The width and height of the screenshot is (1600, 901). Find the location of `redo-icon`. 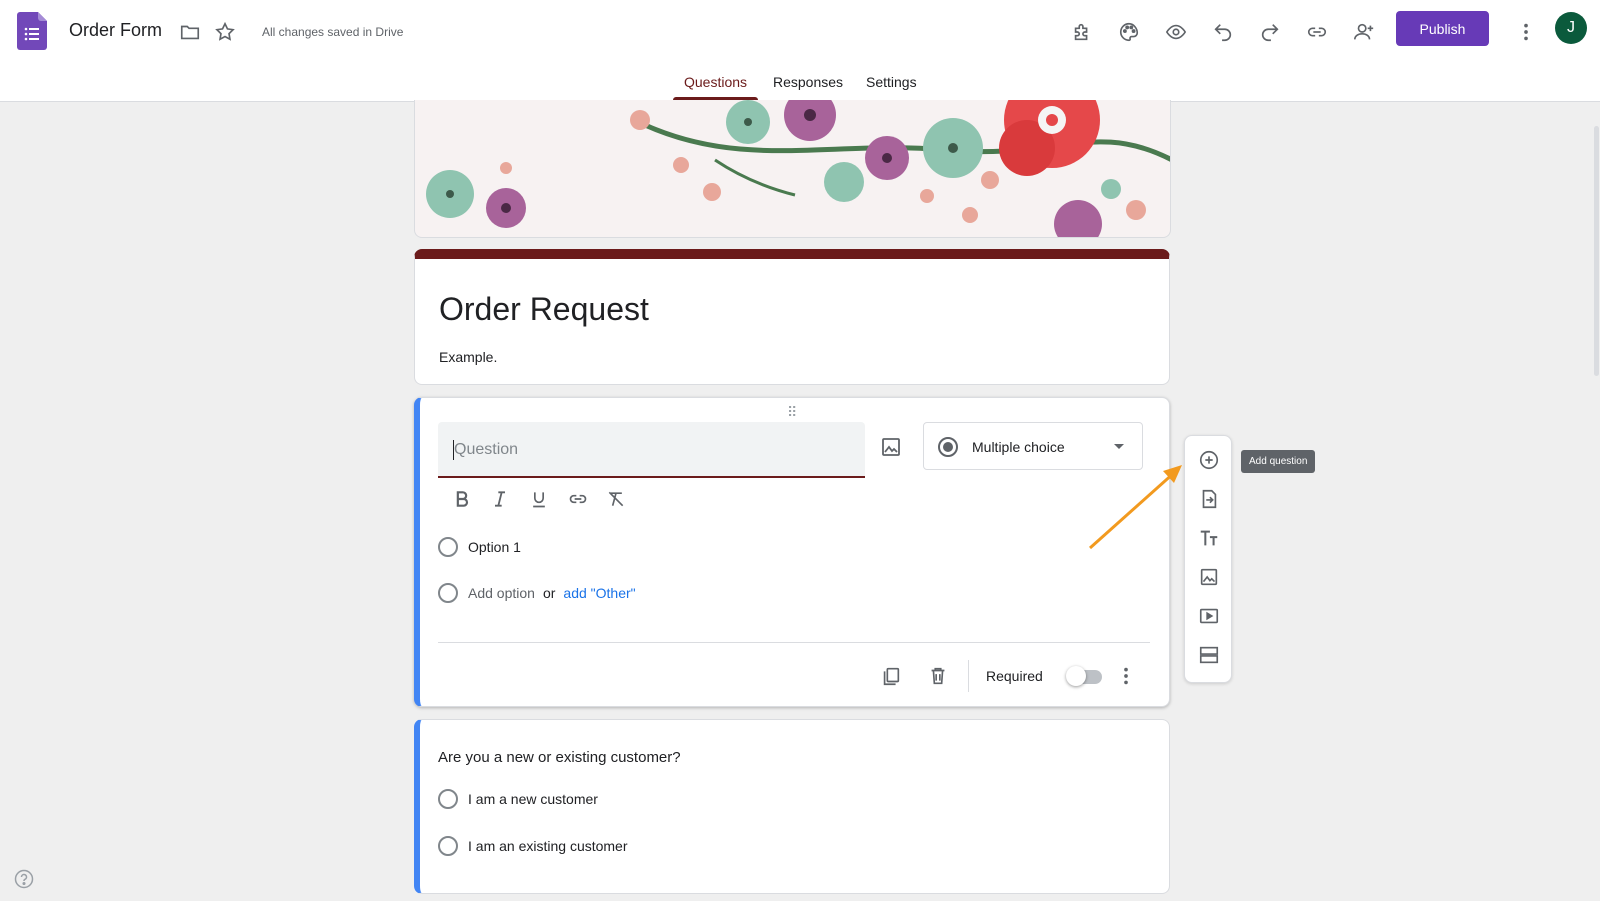

redo-icon is located at coordinates (1270, 32).